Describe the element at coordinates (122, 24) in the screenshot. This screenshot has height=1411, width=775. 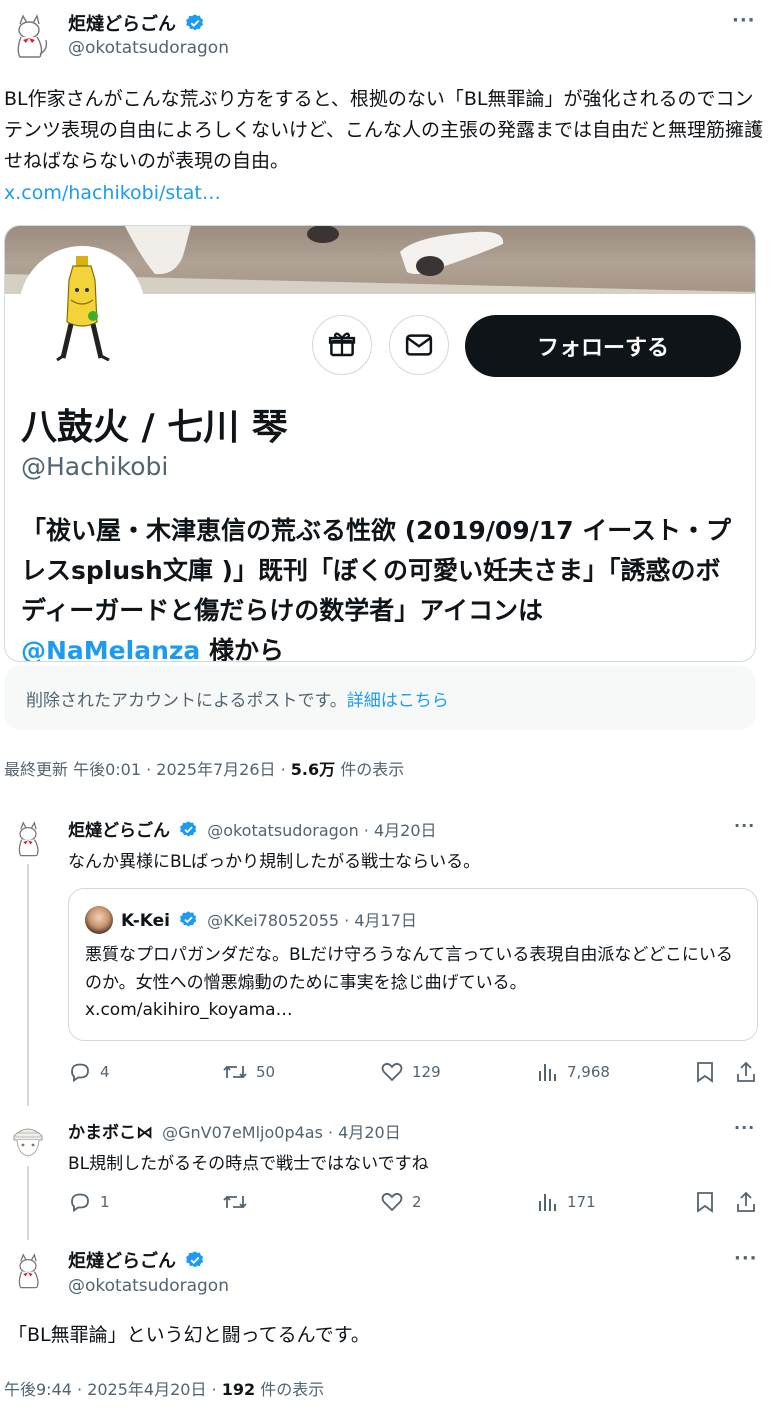
I see `author-name: 炬燵どらごん` at that location.